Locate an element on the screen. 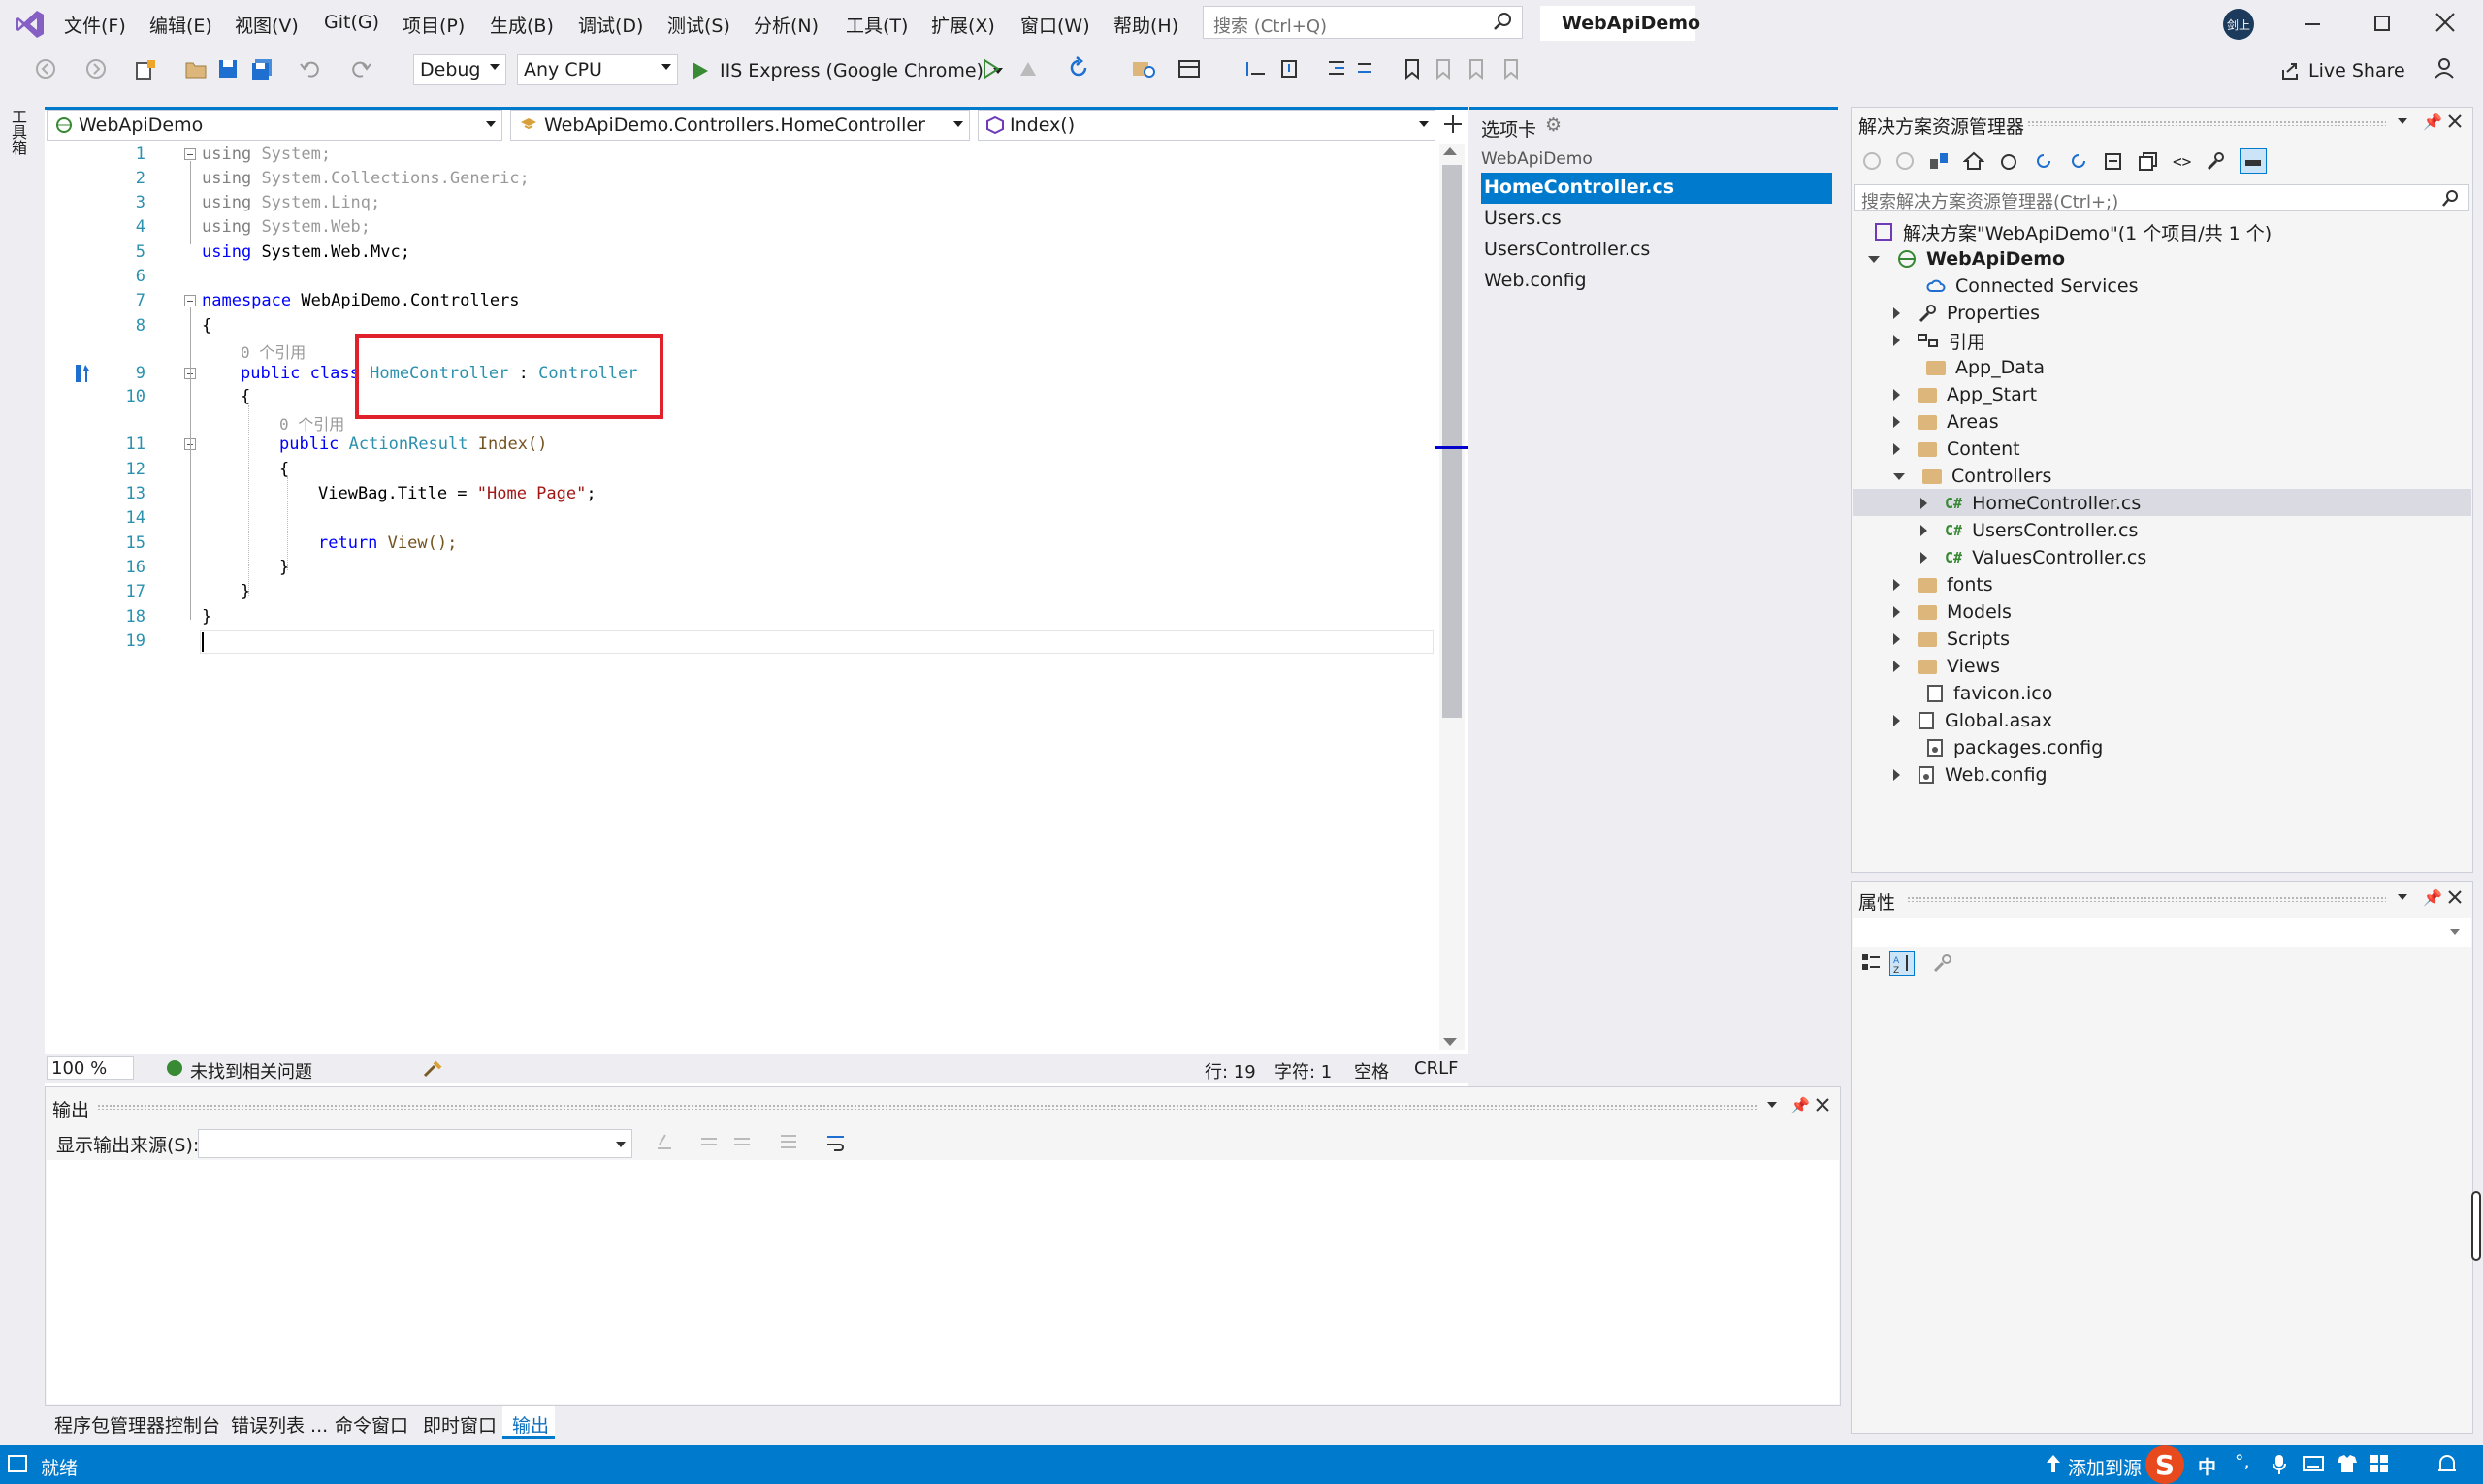  nav-class-select: WebApiDemo.Controllers.HomeController is located at coordinates (740, 126).